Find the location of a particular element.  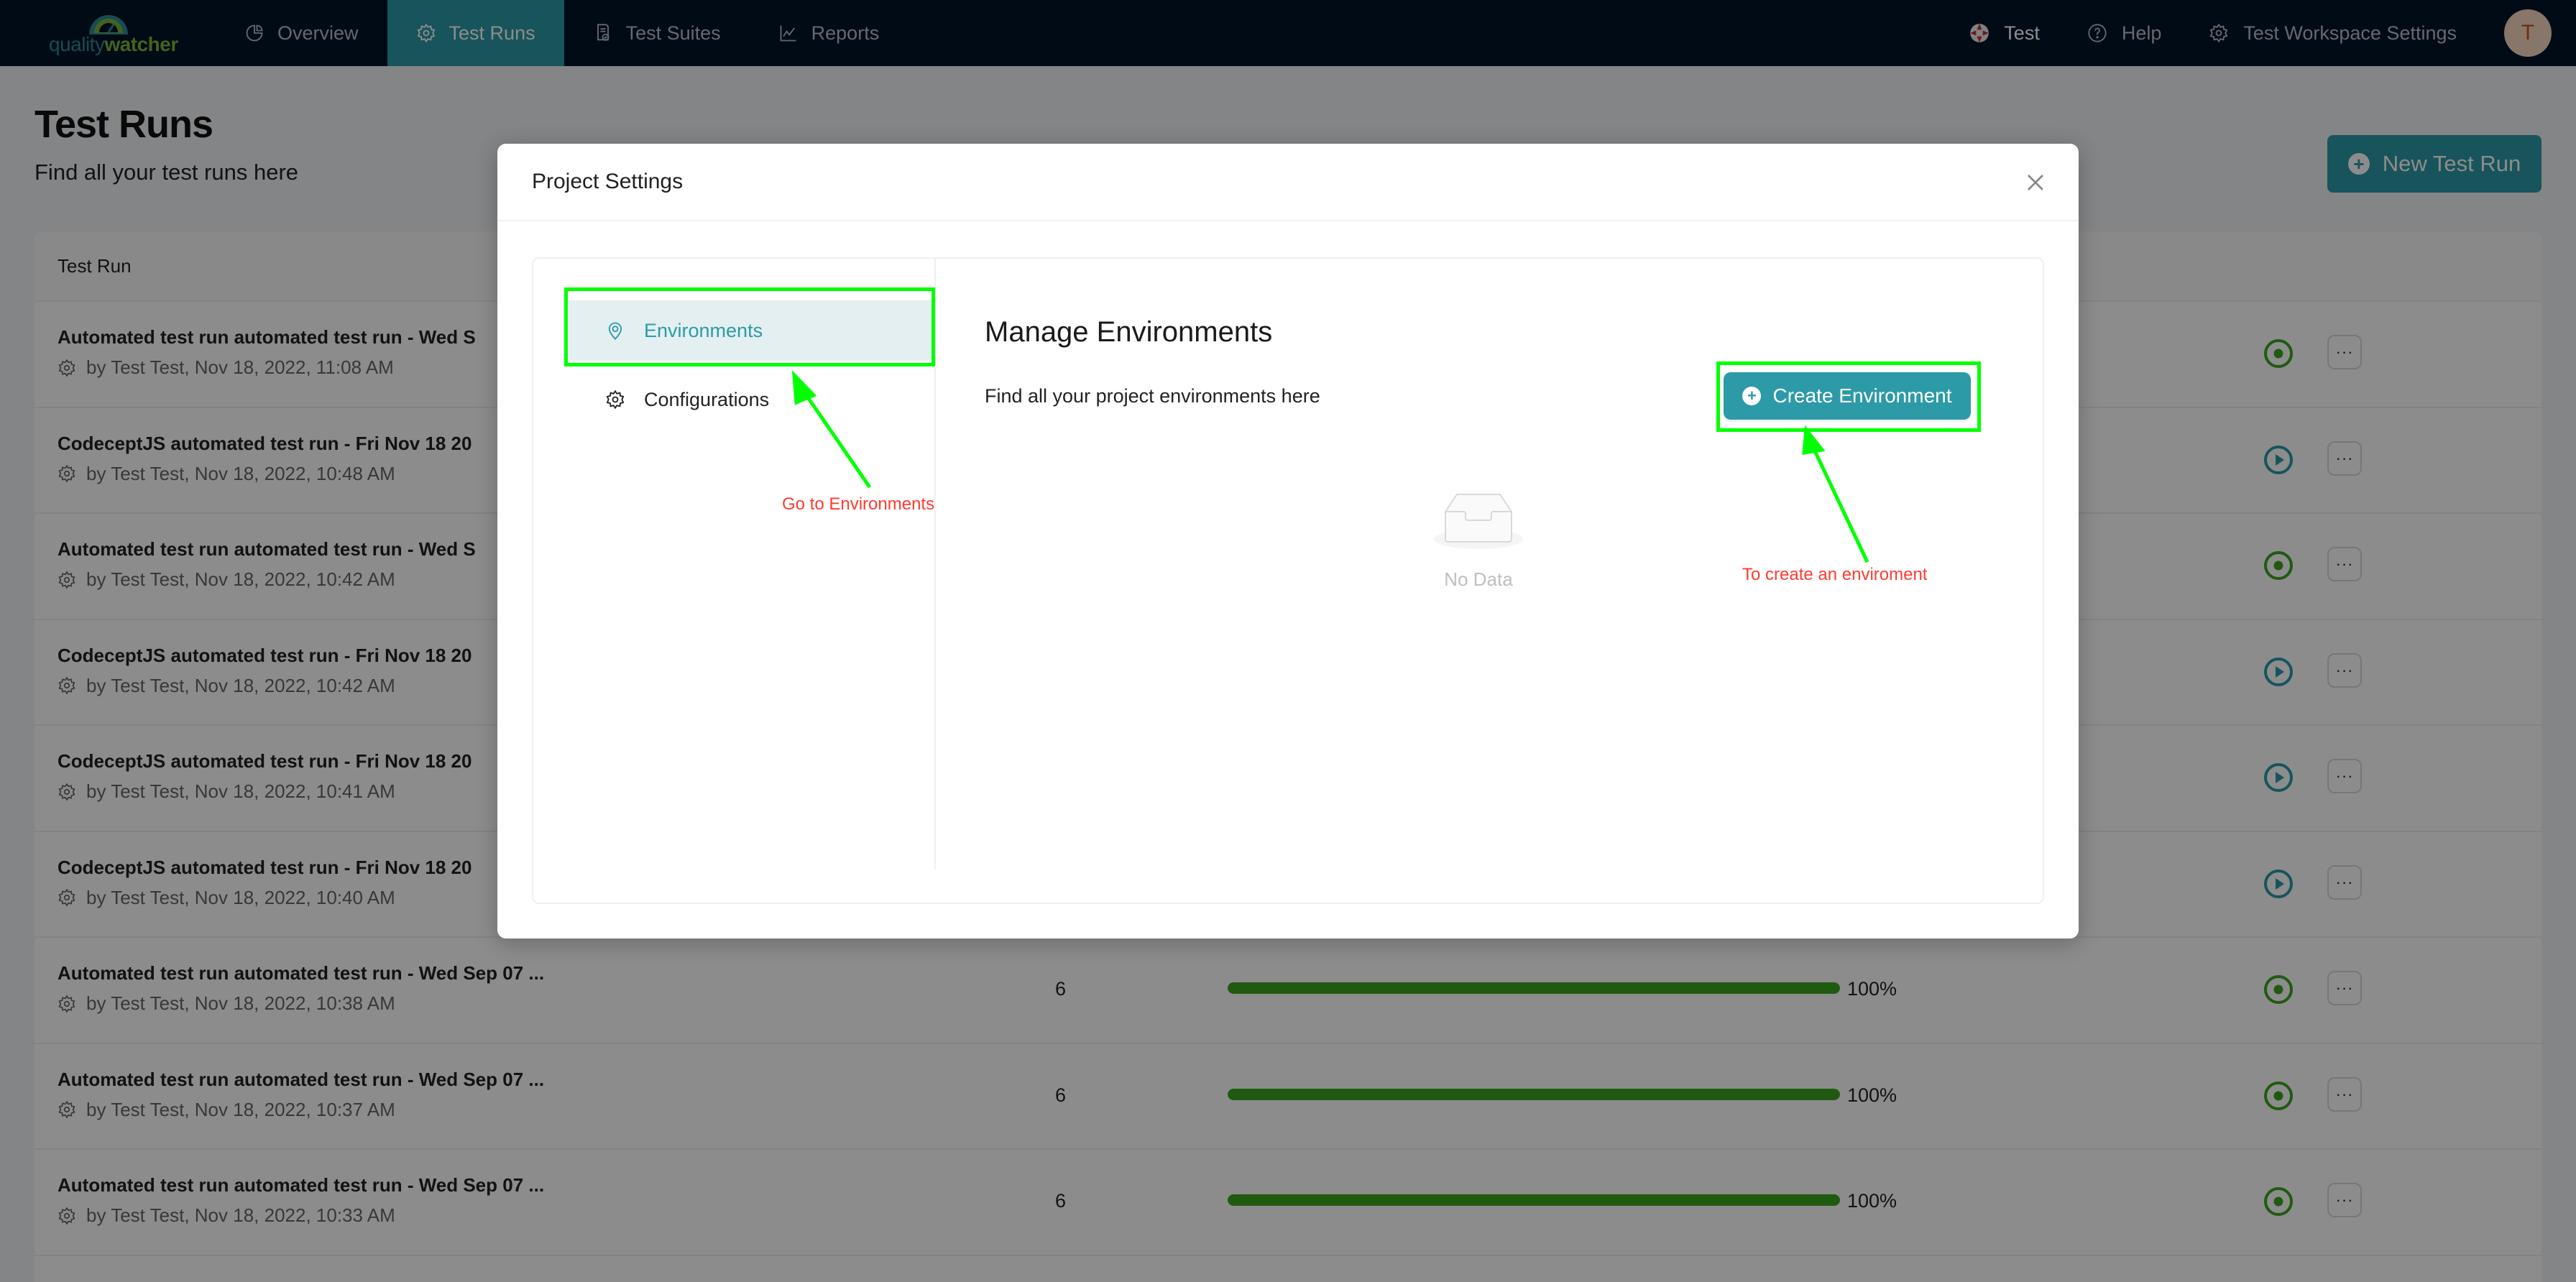

content-title: Manage Environments is located at coordinates (1129, 332).